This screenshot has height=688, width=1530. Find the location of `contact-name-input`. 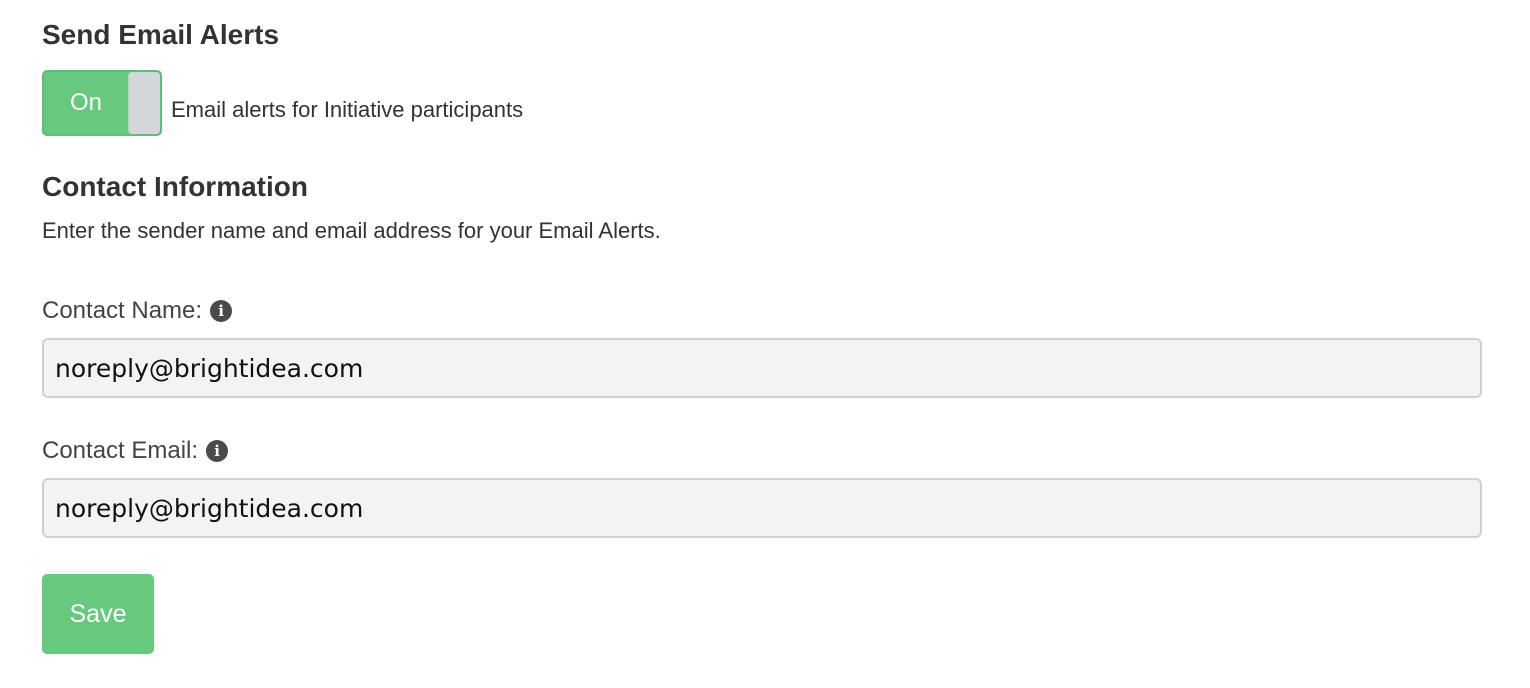

contact-name-input is located at coordinates (762, 368).